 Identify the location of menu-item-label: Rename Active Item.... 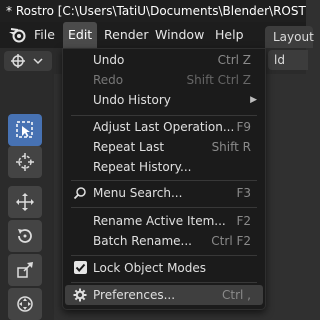
(159, 221).